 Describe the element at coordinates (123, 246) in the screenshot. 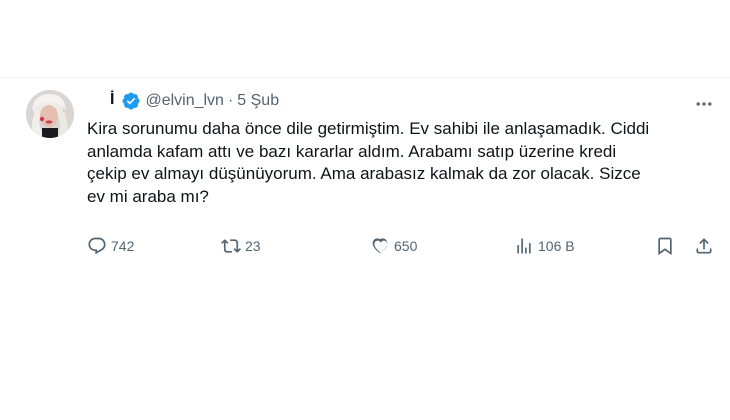

I see `reply-count: 742` at that location.